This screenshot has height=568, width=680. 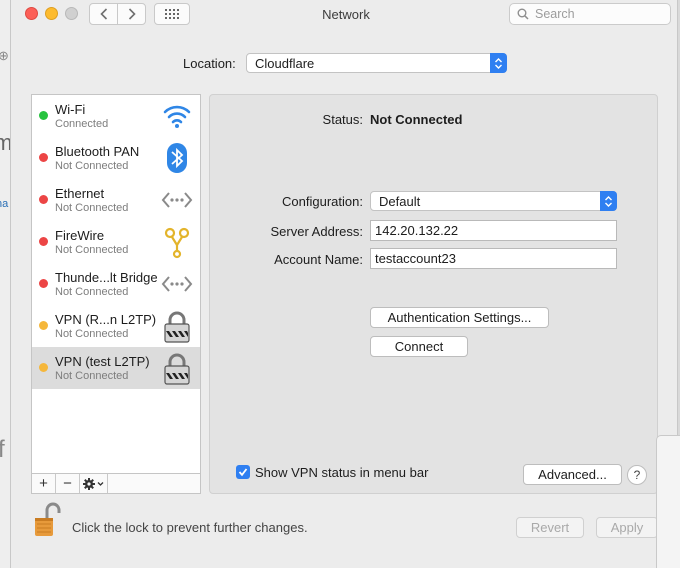 What do you see at coordinates (342, 472) in the screenshot?
I see `show-vpn-status-label: Show VPN status in menu bar` at bounding box center [342, 472].